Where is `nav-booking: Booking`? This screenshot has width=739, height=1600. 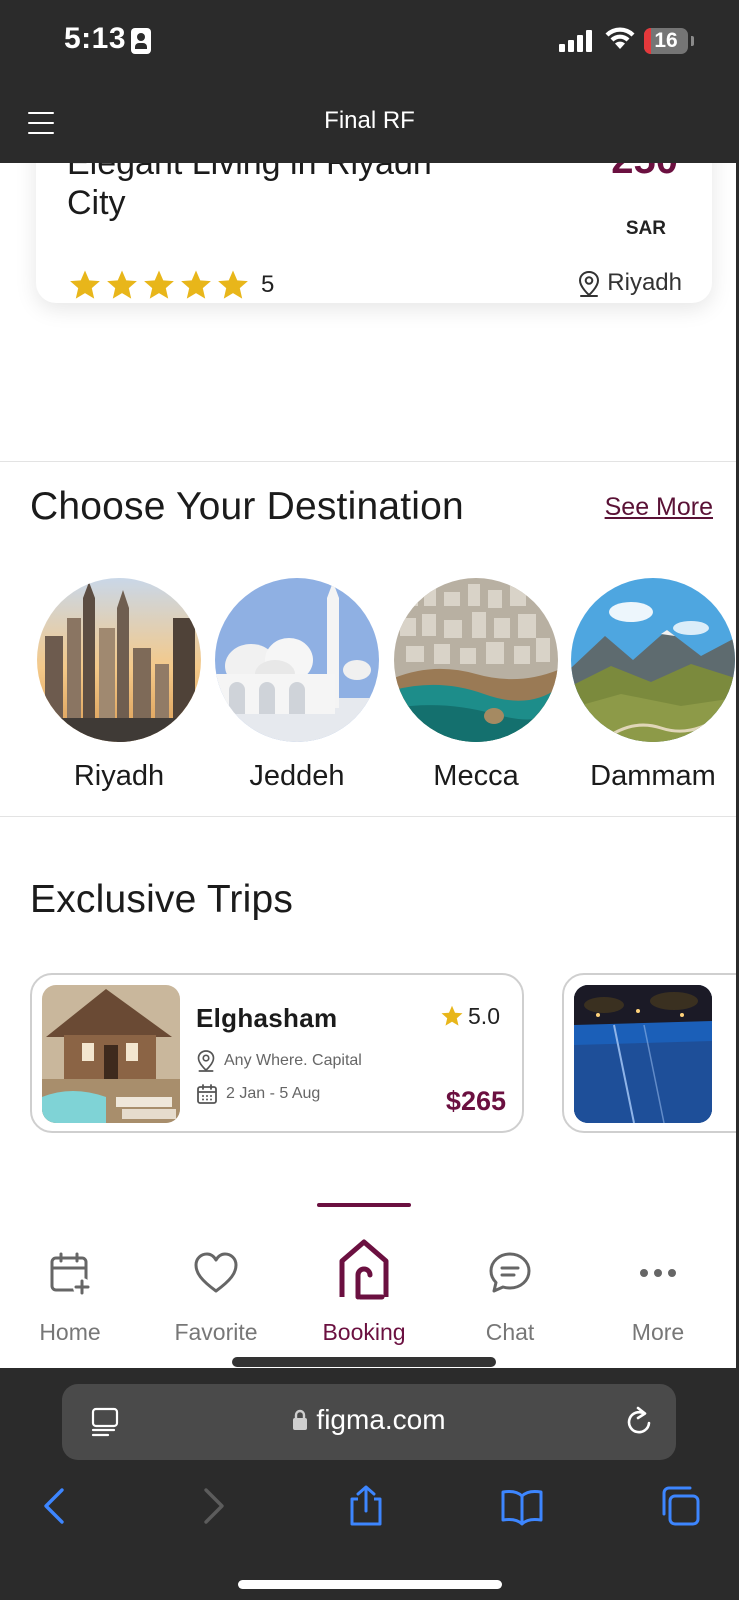
nav-booking: Booking is located at coordinates (364, 1274).